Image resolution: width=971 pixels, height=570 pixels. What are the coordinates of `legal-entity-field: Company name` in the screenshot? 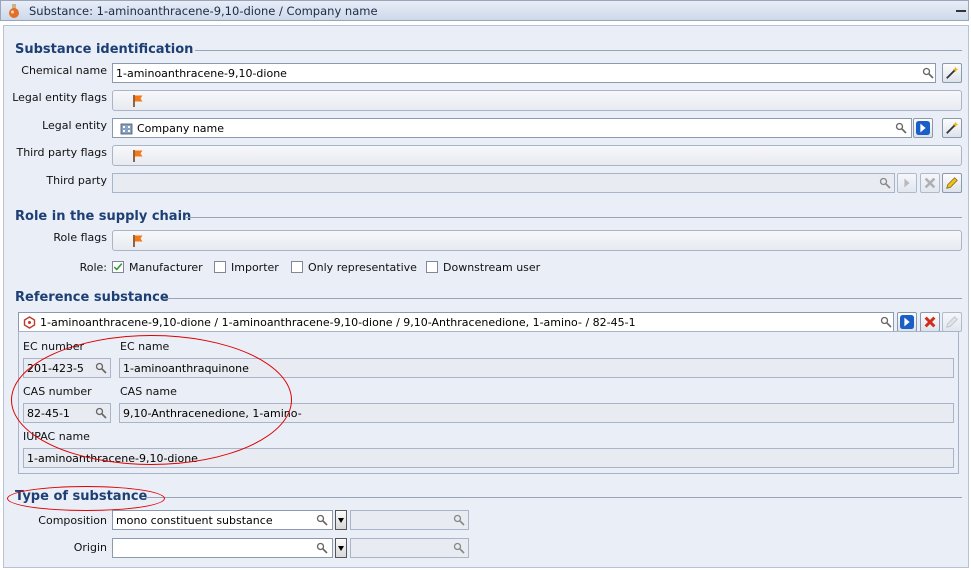 It's located at (512, 128).